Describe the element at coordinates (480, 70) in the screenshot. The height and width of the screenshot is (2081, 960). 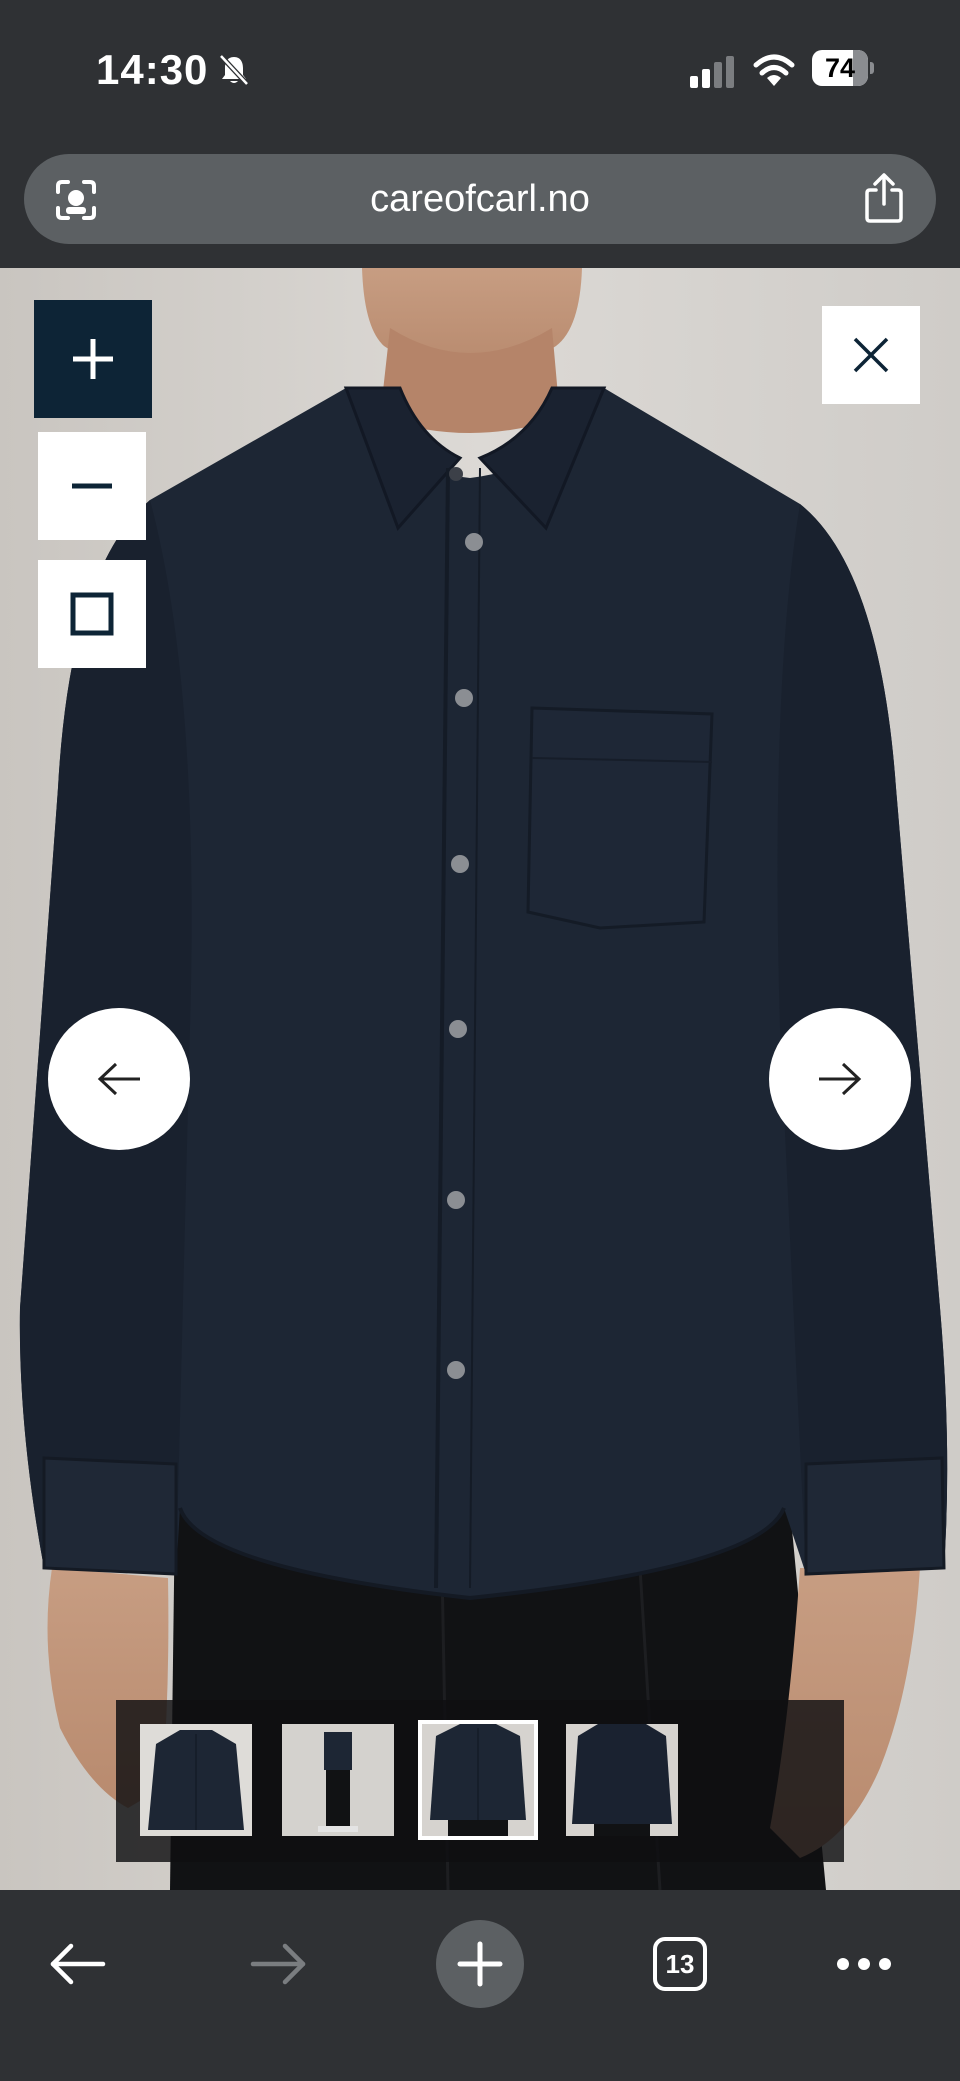
I see `status-bar: 14:30 74` at that location.